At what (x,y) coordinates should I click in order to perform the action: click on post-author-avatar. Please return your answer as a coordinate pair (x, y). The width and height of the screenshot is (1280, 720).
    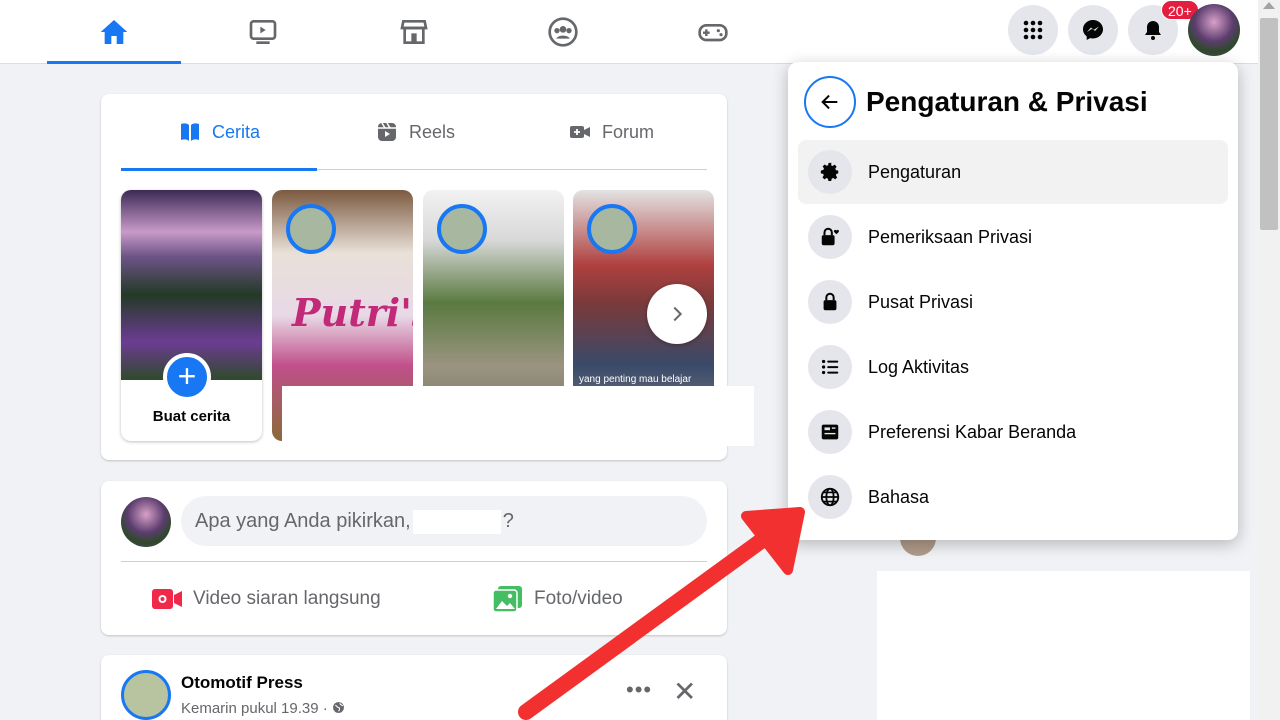
    Looking at the image, I should click on (146, 695).